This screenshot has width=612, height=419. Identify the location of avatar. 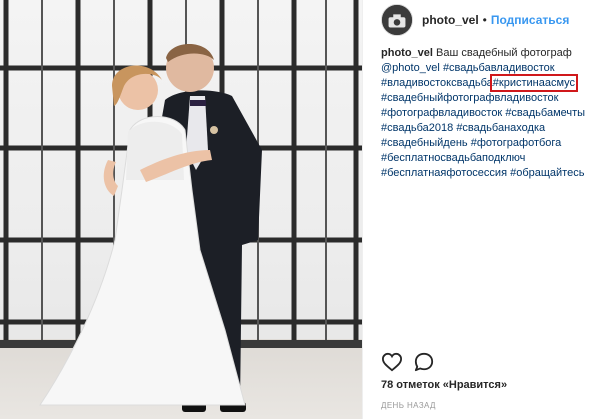
(397, 20).